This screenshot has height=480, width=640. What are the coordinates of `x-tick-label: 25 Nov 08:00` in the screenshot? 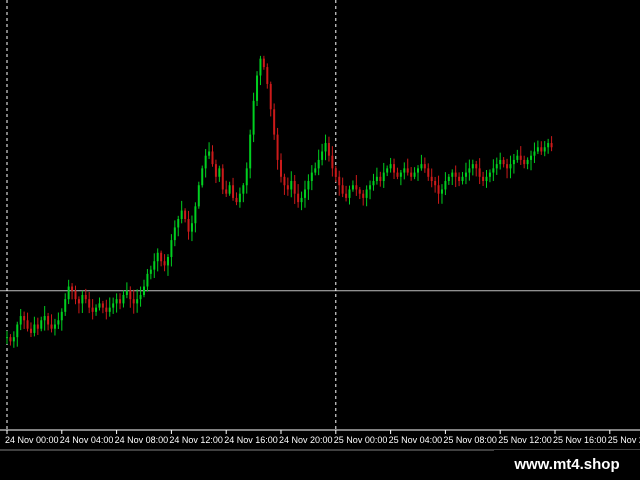 It's located at (470, 440).